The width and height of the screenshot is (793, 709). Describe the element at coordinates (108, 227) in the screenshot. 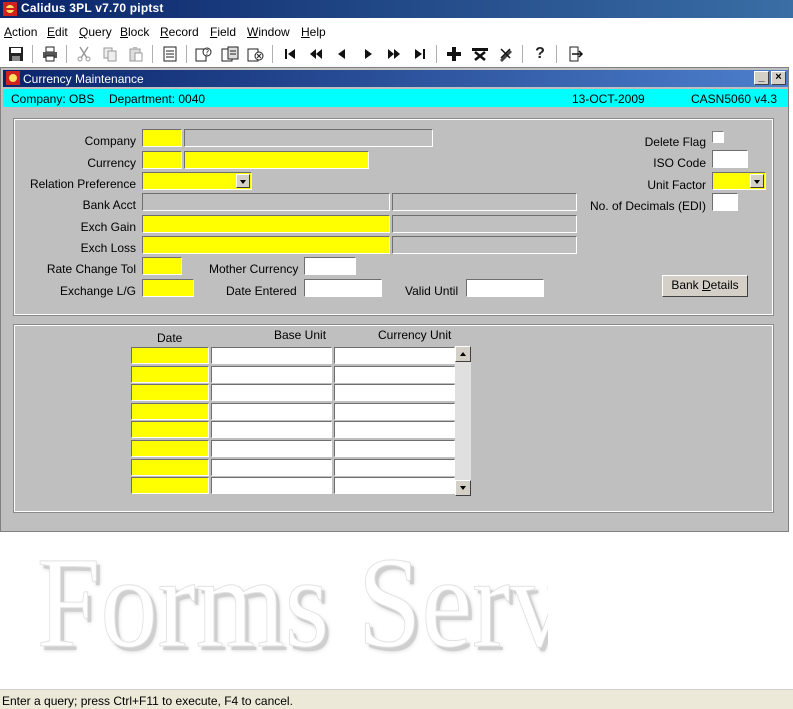

I see `exch-gain-label: Exch Gain` at that location.